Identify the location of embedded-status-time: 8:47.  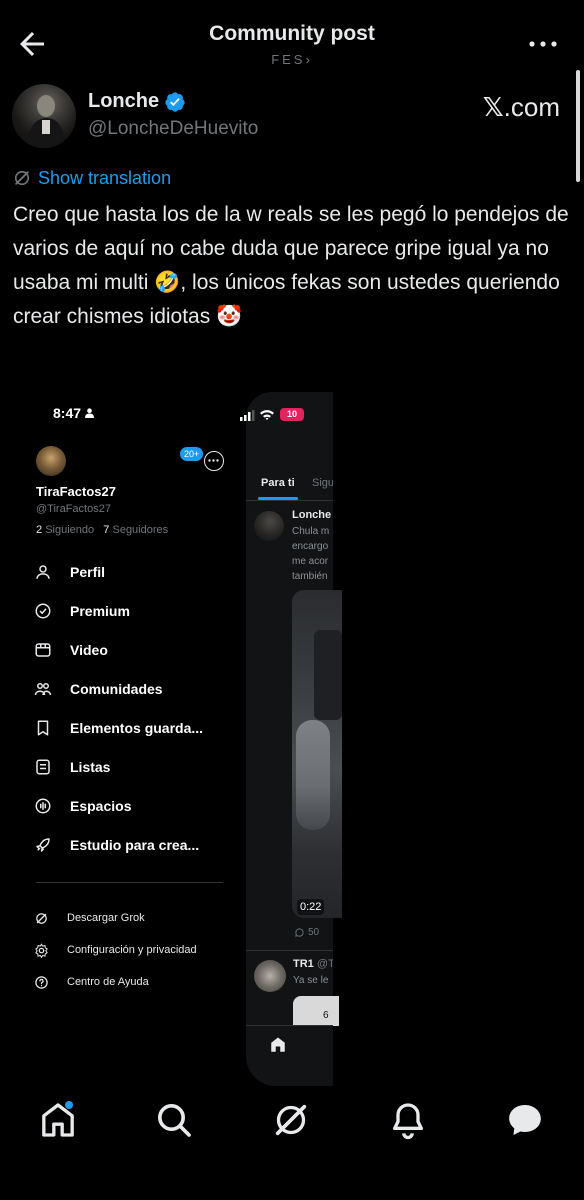
(73, 413).